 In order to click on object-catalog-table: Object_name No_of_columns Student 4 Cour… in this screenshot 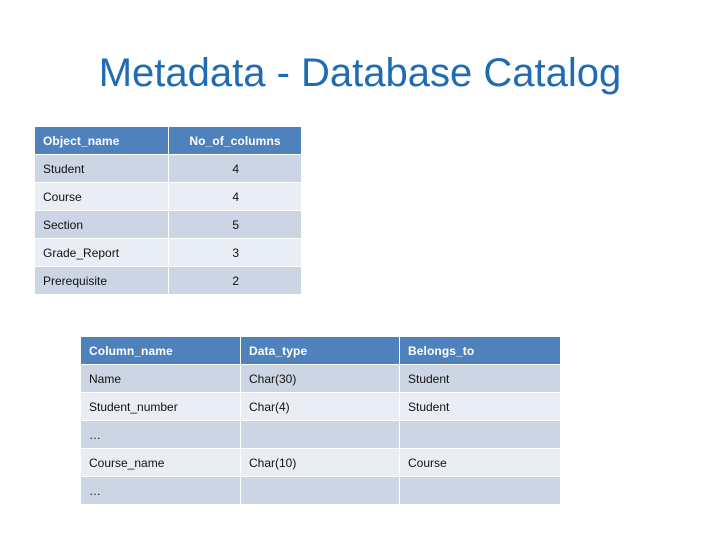, I will do `click(168, 210)`.